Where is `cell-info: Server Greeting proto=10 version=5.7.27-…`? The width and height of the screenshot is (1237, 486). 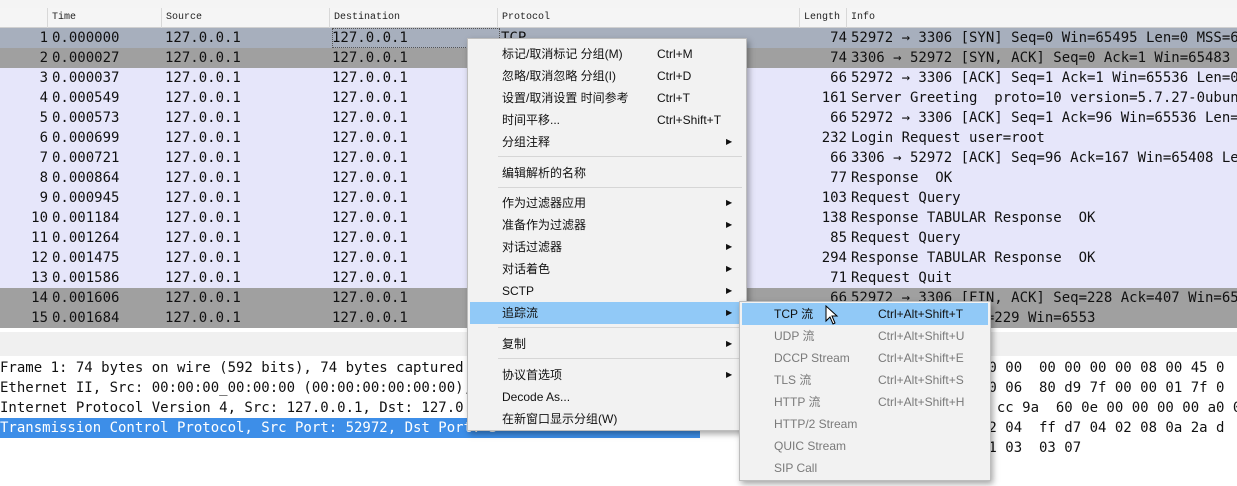 cell-info: Server Greeting proto=10 version=5.7.27-… is located at coordinates (1044, 98).